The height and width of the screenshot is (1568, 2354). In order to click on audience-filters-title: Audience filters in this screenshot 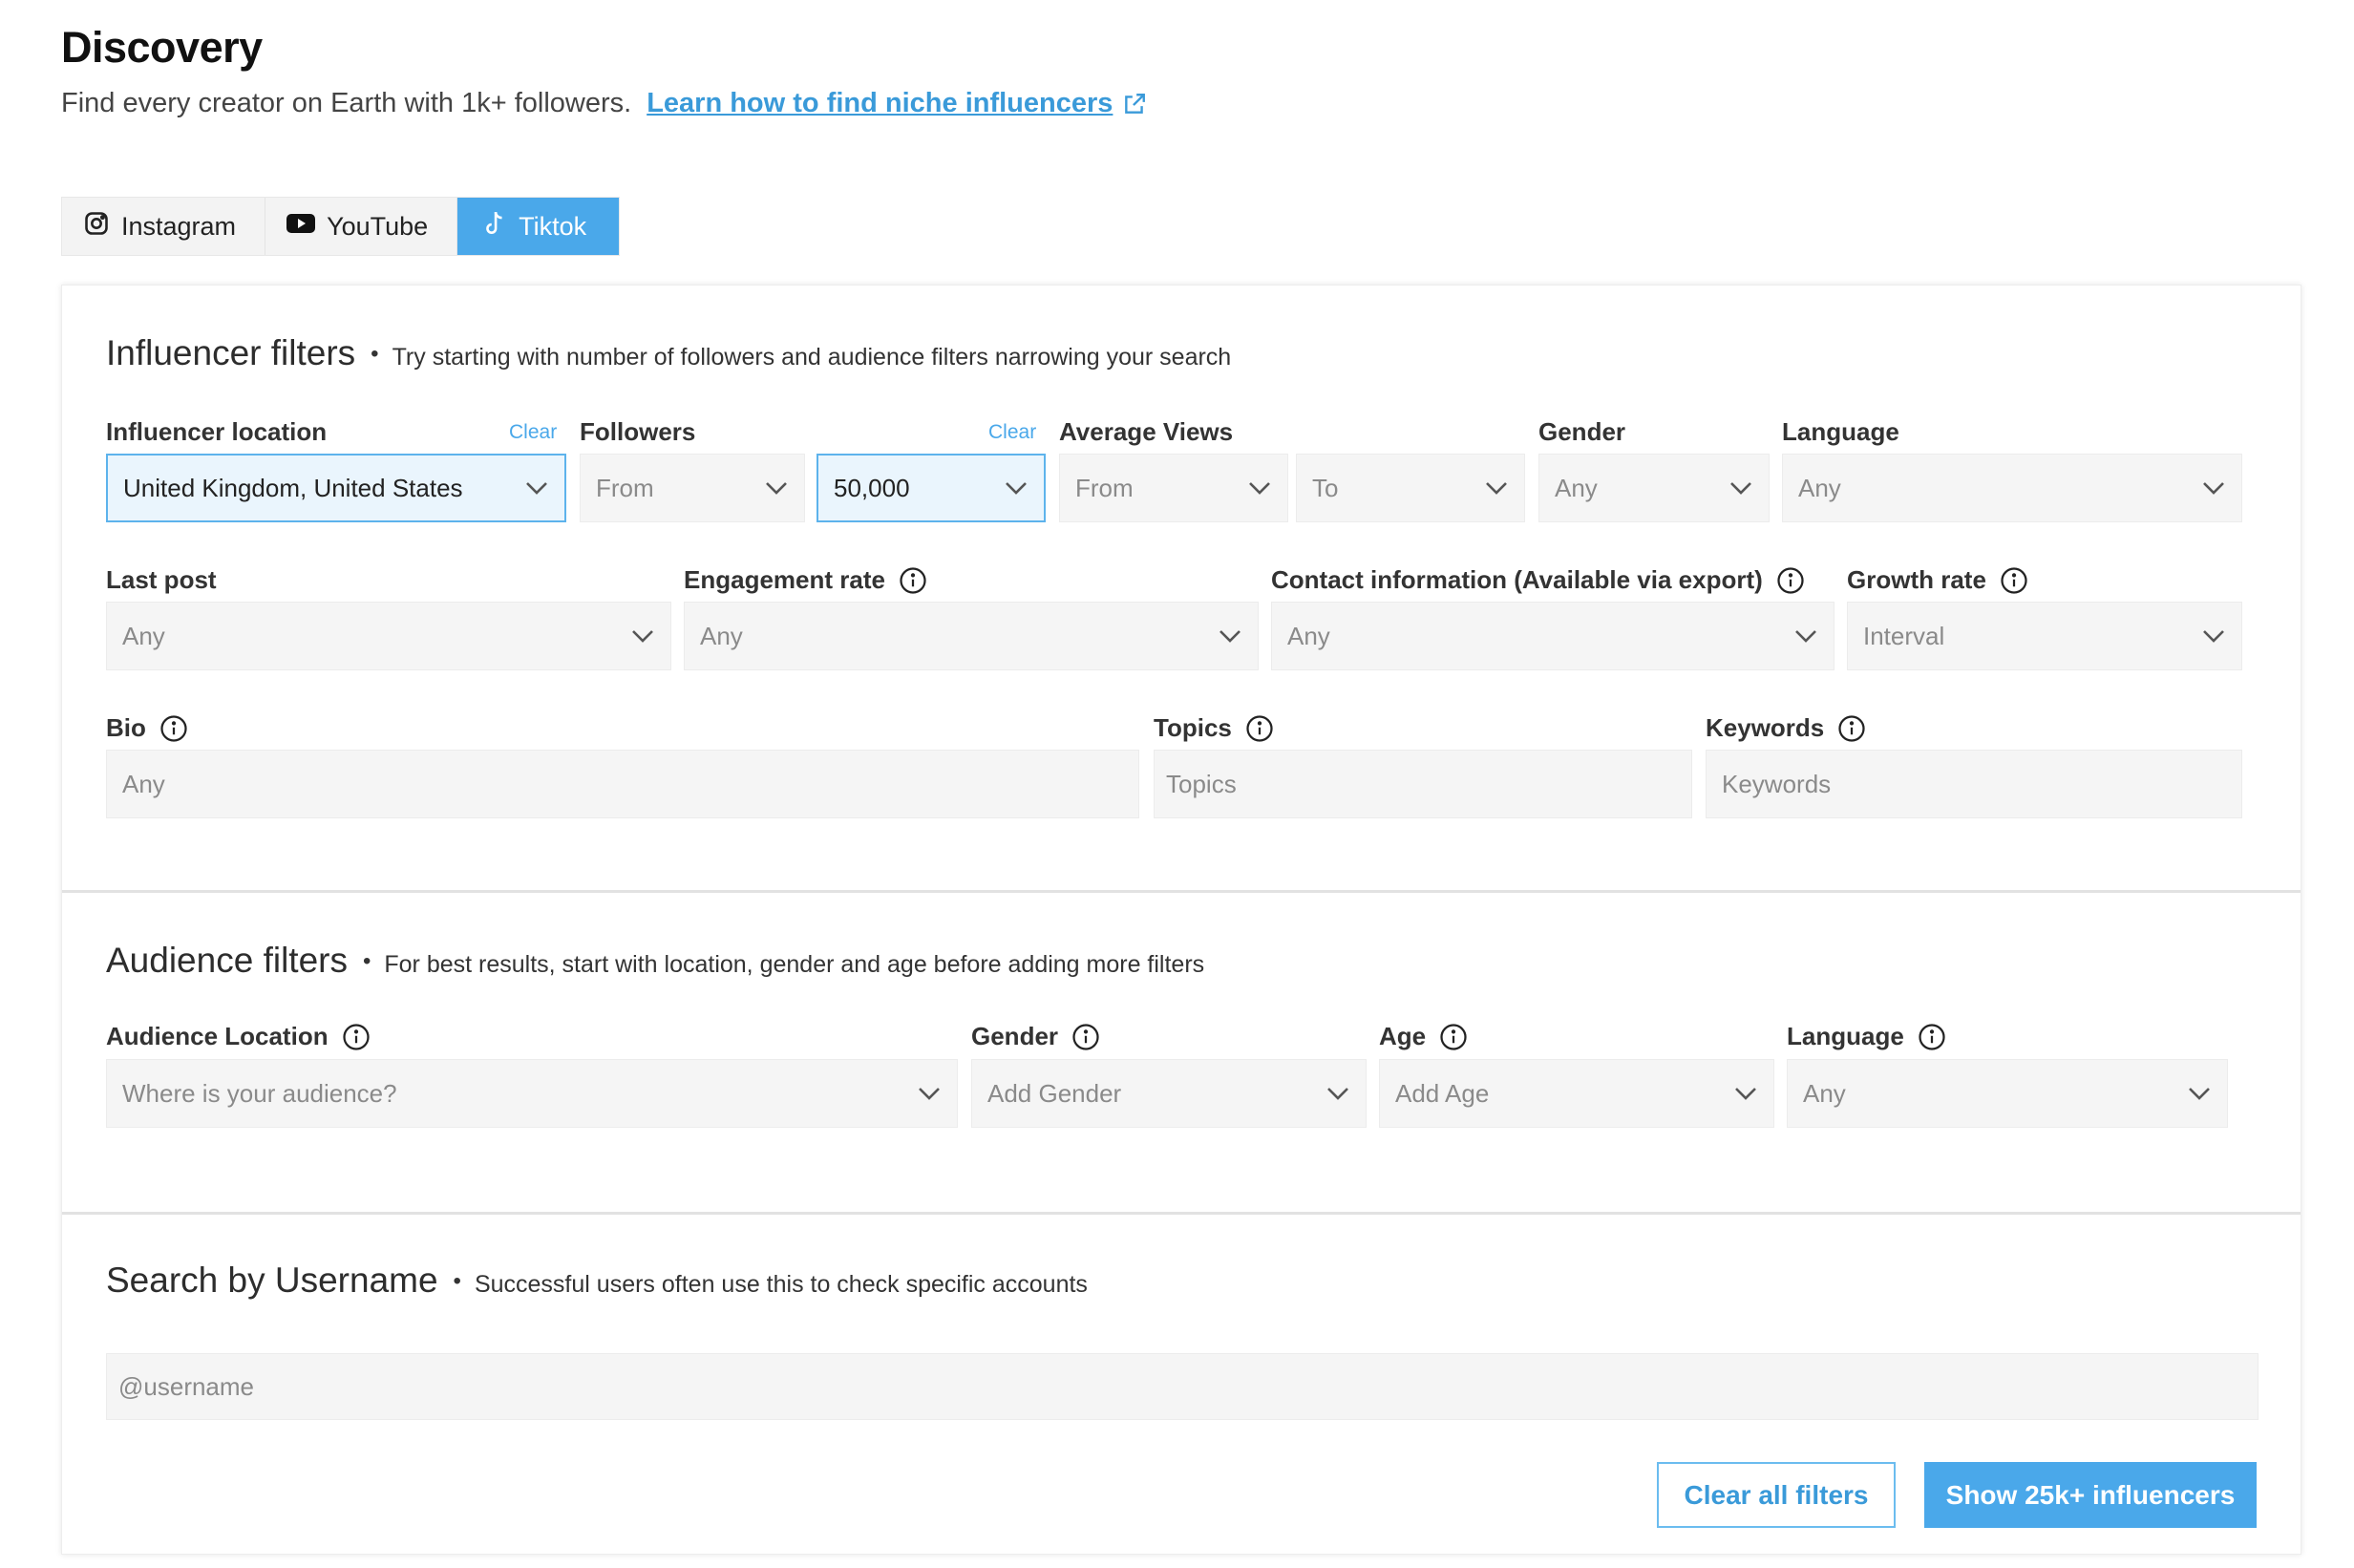, I will do `click(227, 960)`.